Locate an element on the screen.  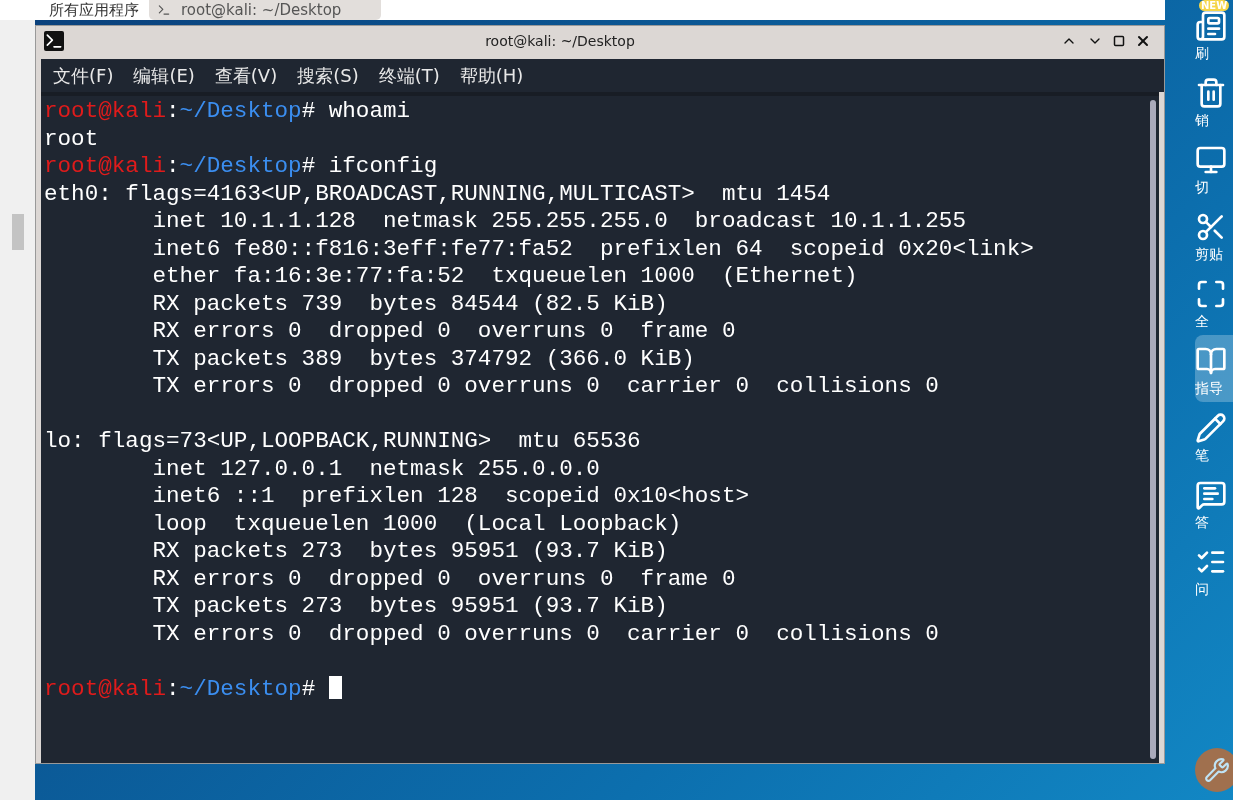
sidebar-item: 答 is located at coordinates (1214, 502).